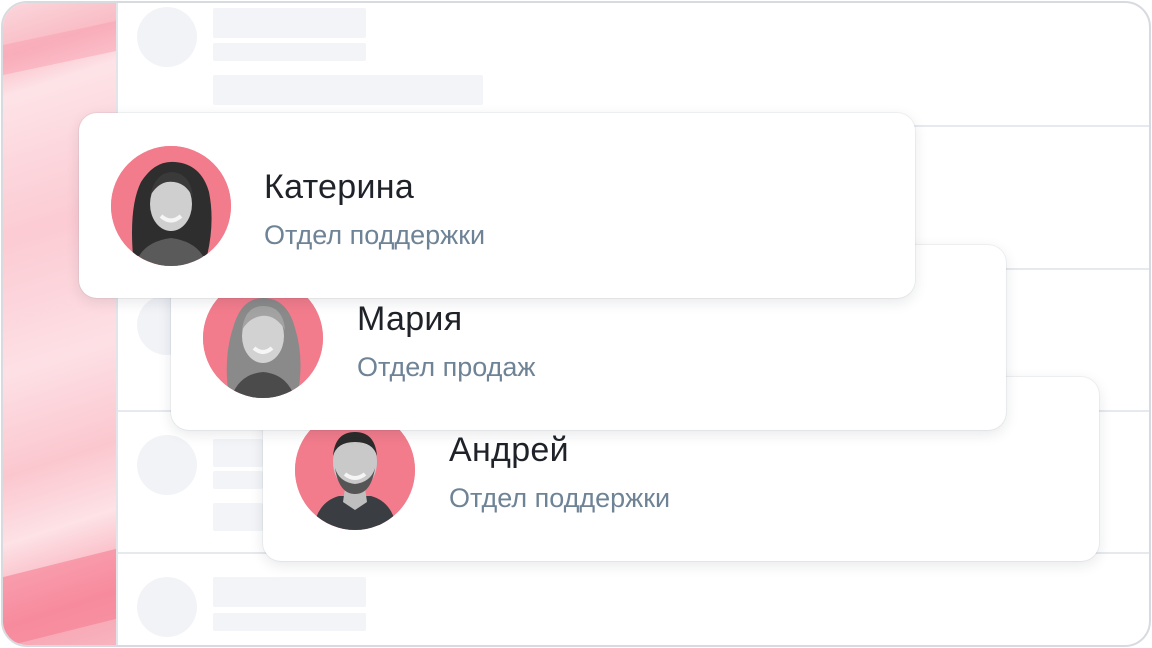 This screenshot has height=648, width=1152. I want to click on sidebar-accent, so click(59, 324).